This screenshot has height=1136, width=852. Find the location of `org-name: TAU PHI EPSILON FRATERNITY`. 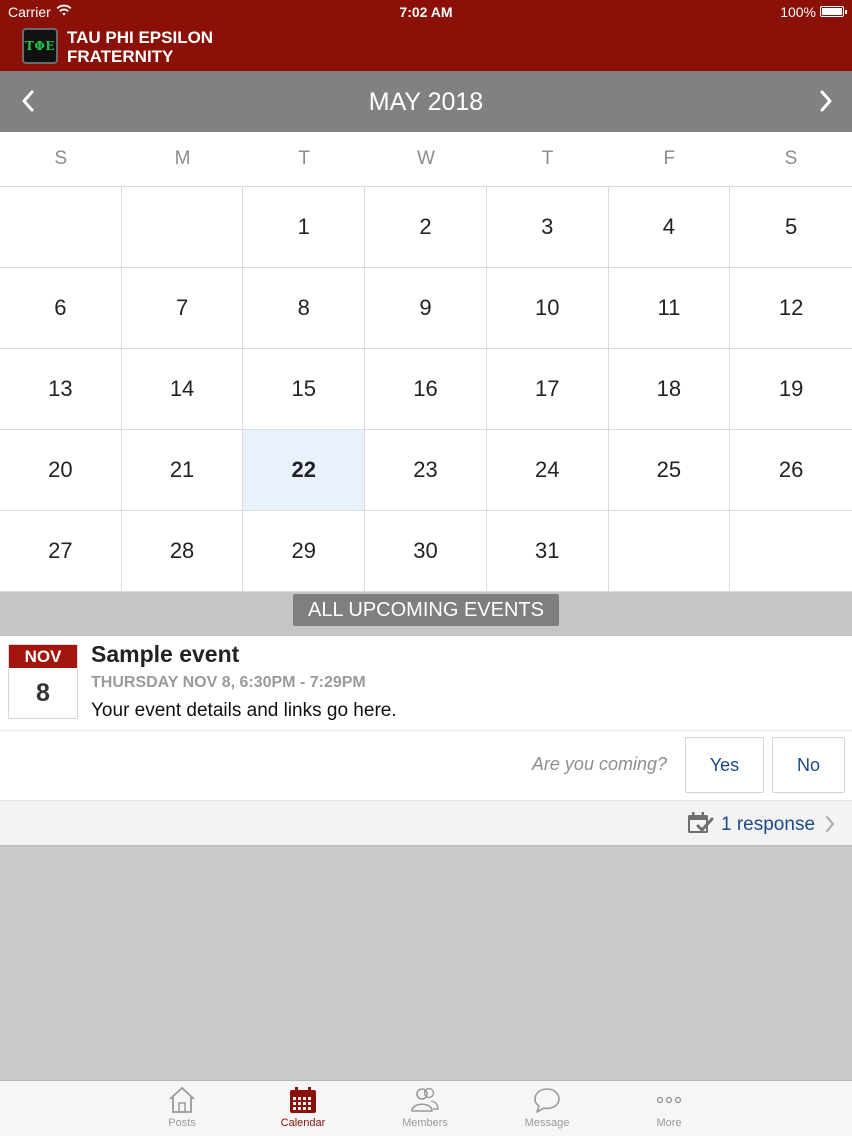

org-name: TAU PHI EPSILON FRATERNITY is located at coordinates (197, 47).